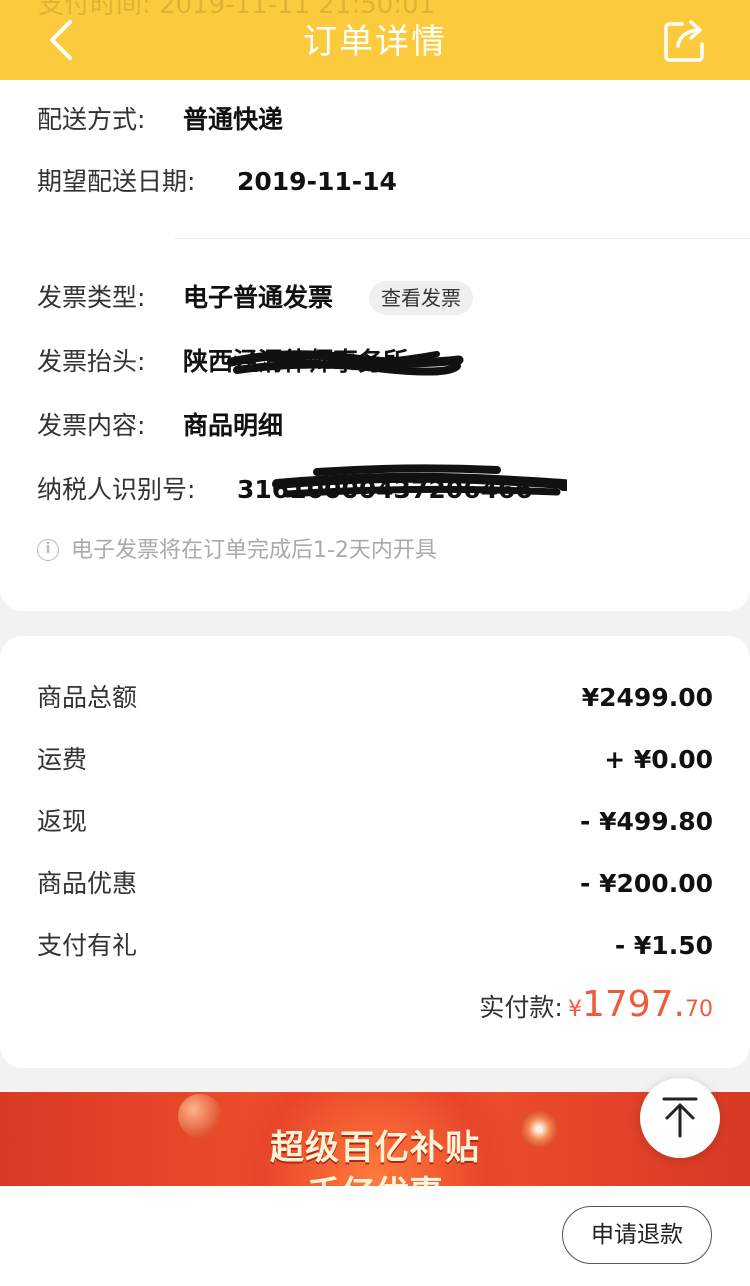  I want to click on divider, so click(462, 238).